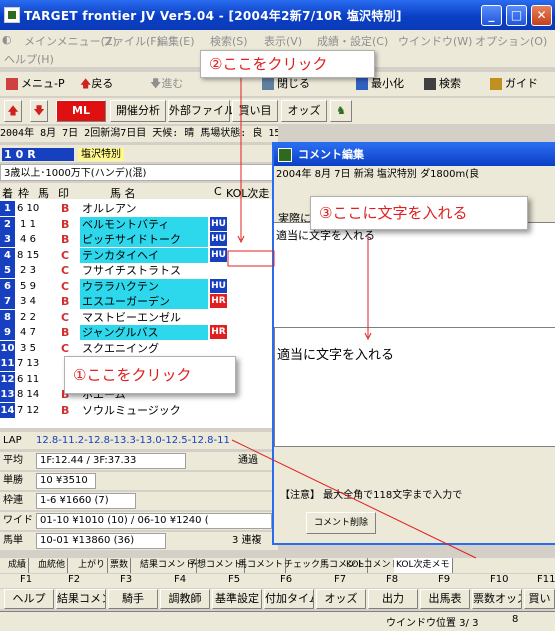 This screenshot has width=555, height=631. What do you see at coordinates (304, 111) in the screenshot?
I see `odds-button: オッズ` at bounding box center [304, 111].